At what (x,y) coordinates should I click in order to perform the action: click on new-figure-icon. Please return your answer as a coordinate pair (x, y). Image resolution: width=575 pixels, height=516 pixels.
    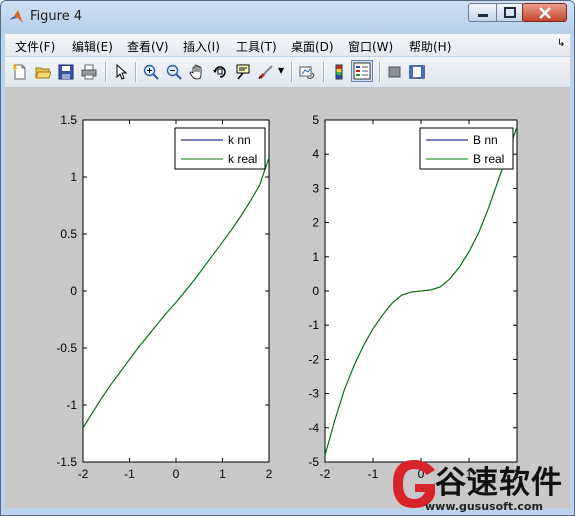
    Looking at the image, I should click on (20, 72).